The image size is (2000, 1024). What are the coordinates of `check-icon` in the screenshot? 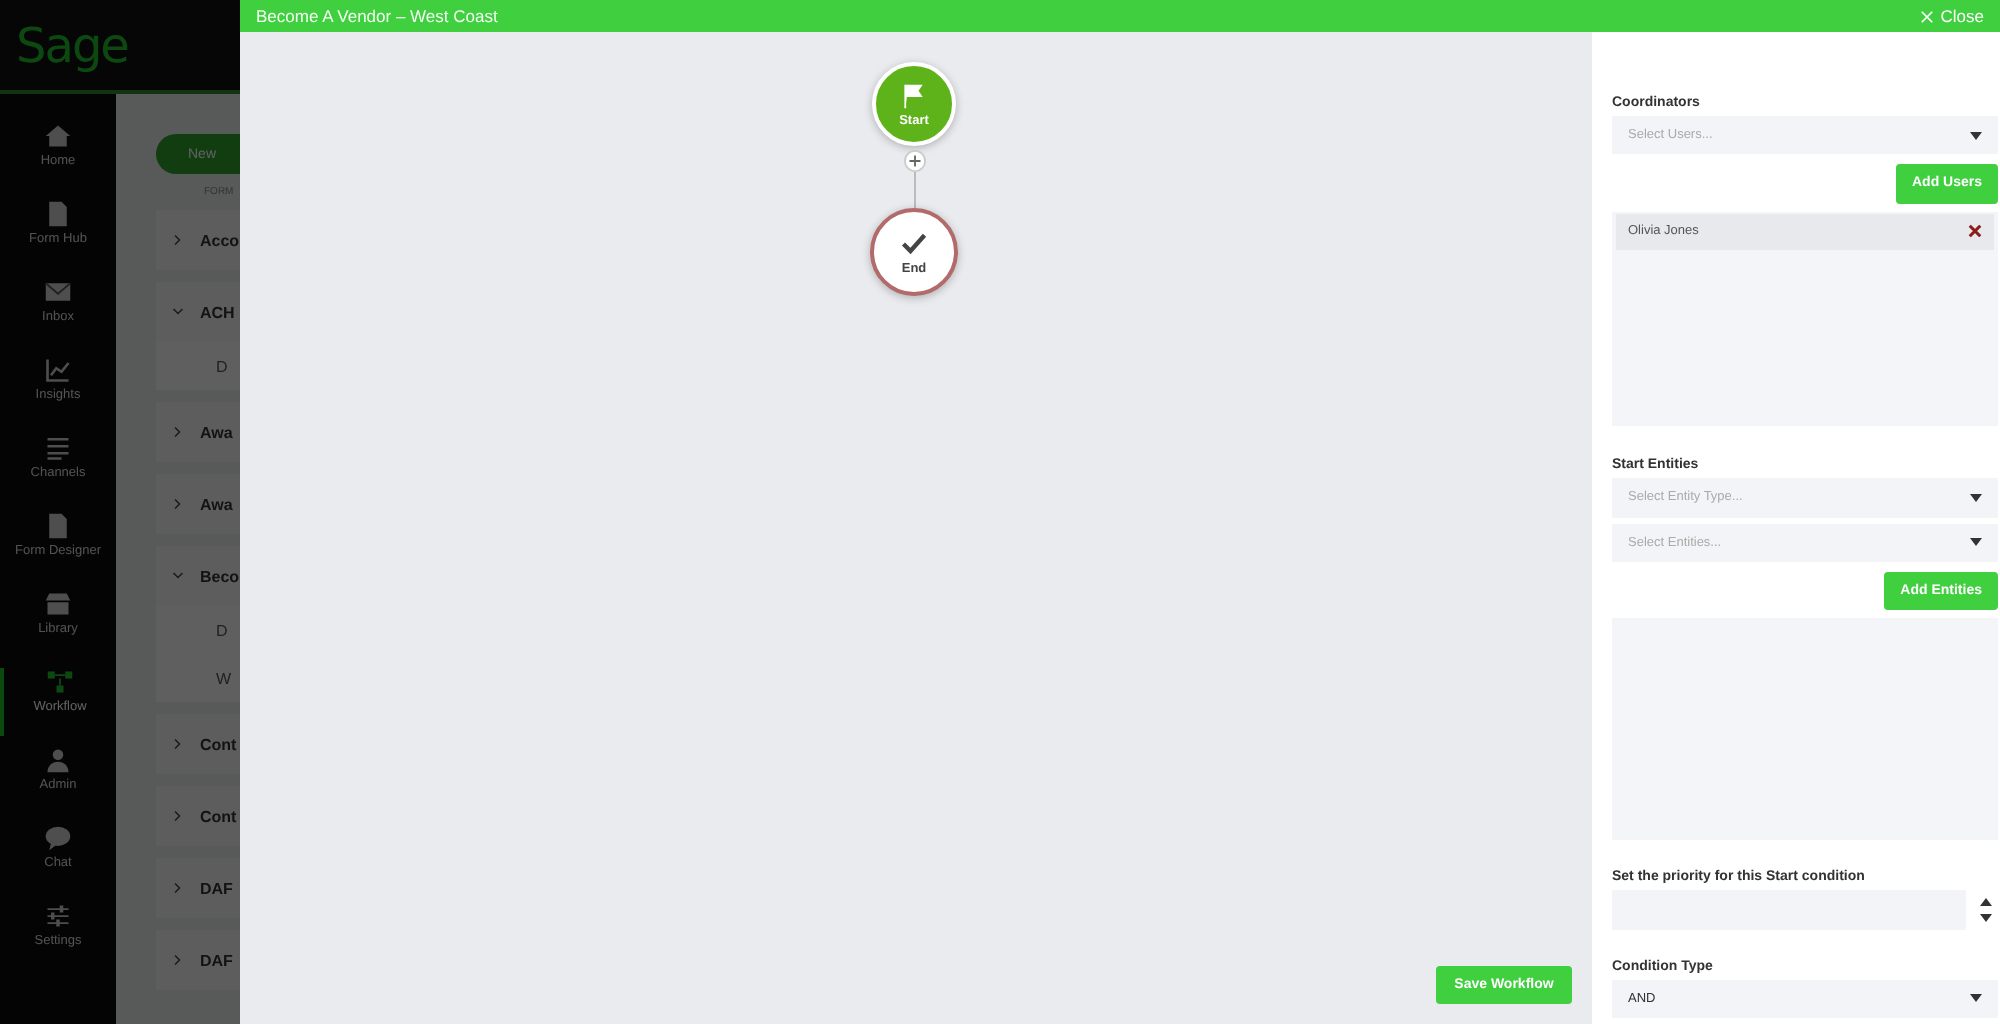 It's located at (914, 243).